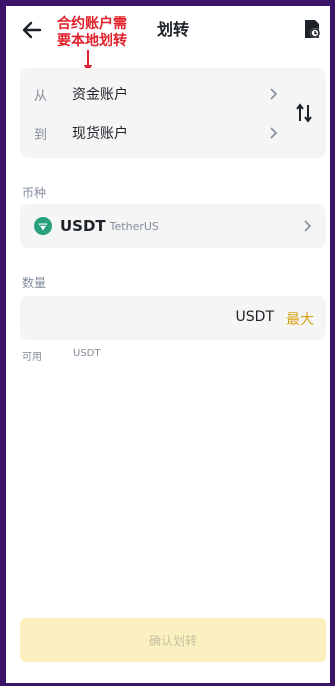 The width and height of the screenshot is (335, 686). What do you see at coordinates (41, 135) in the screenshot?
I see `to-label: 到` at bounding box center [41, 135].